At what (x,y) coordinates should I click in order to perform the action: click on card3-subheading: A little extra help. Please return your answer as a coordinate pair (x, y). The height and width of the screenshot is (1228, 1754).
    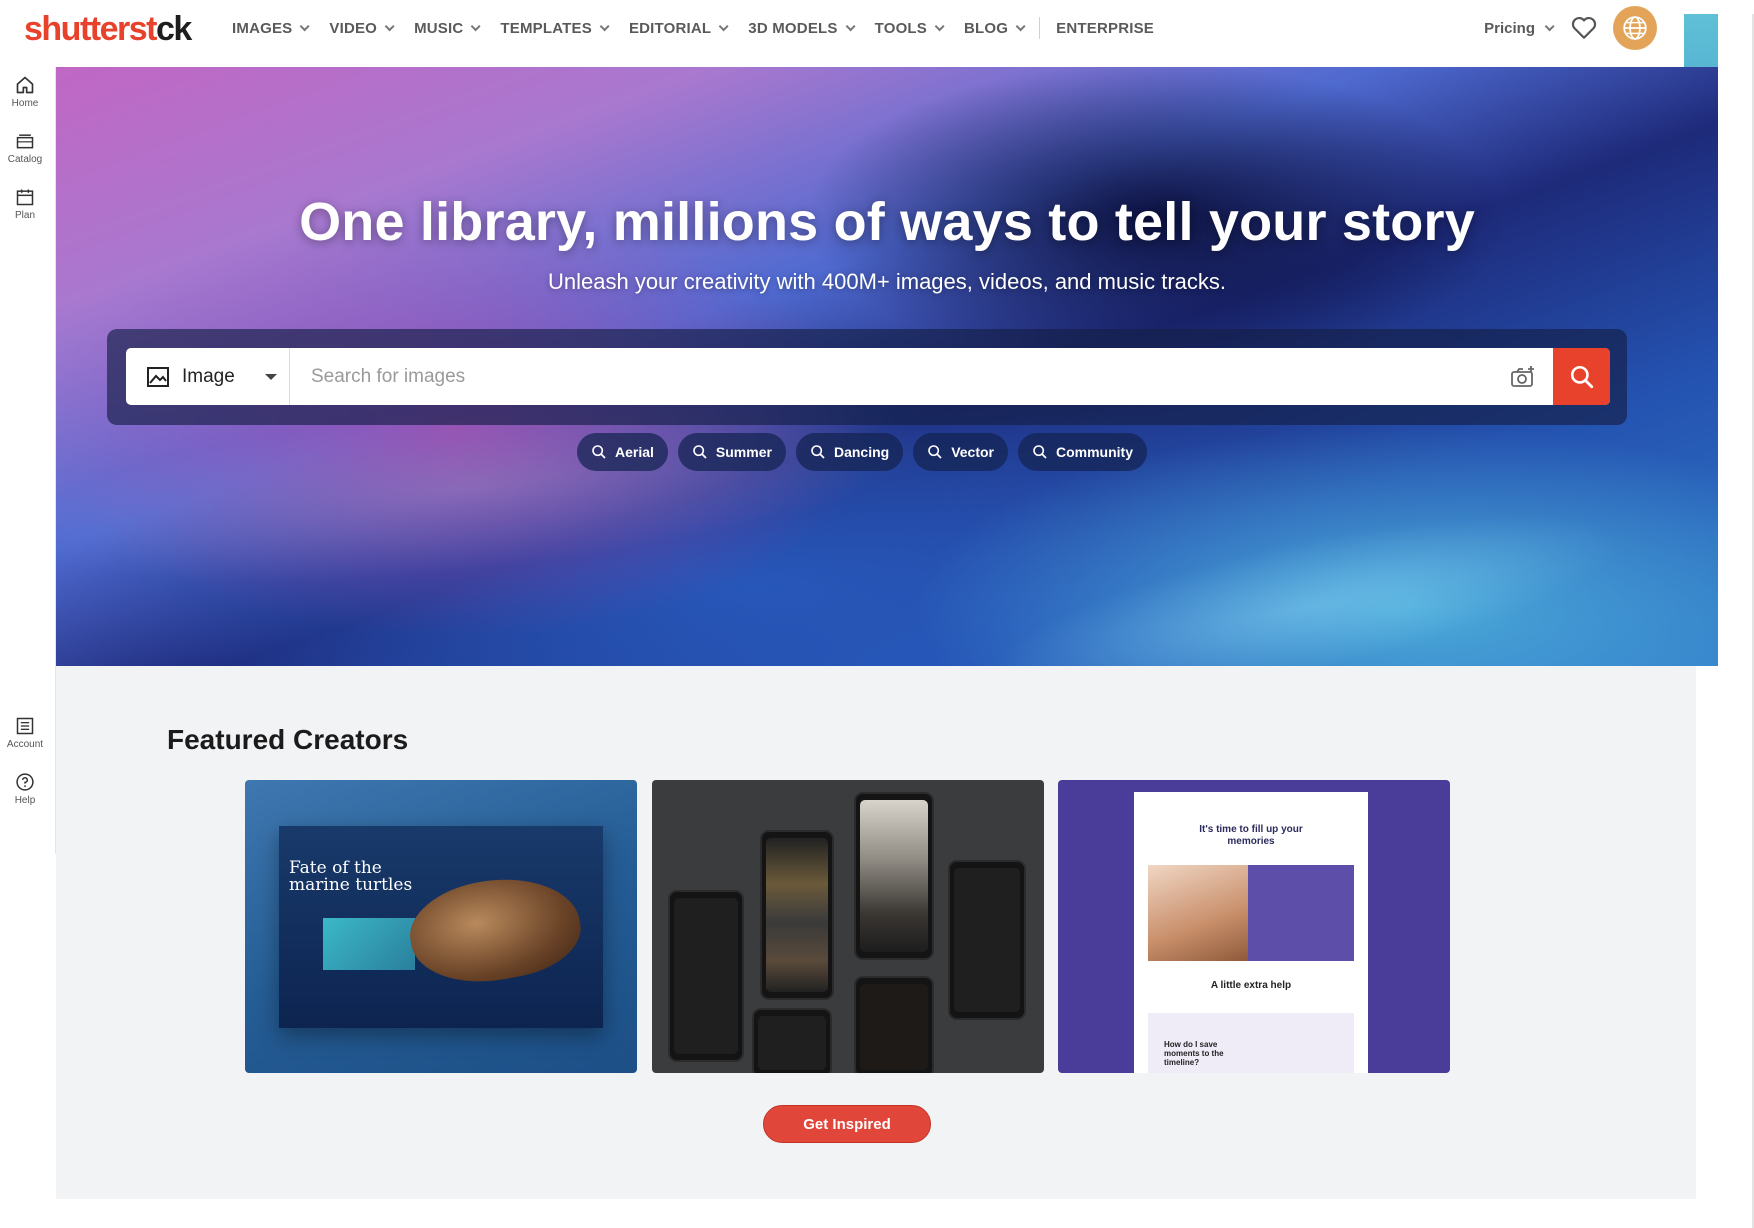
    Looking at the image, I should click on (1251, 985).